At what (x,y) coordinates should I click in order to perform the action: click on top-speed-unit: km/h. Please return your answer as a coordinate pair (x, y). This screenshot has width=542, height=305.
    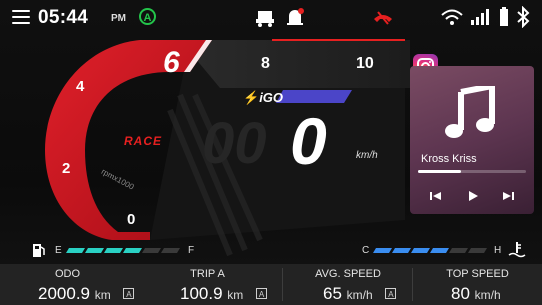
    Looking at the image, I should click on (487, 295).